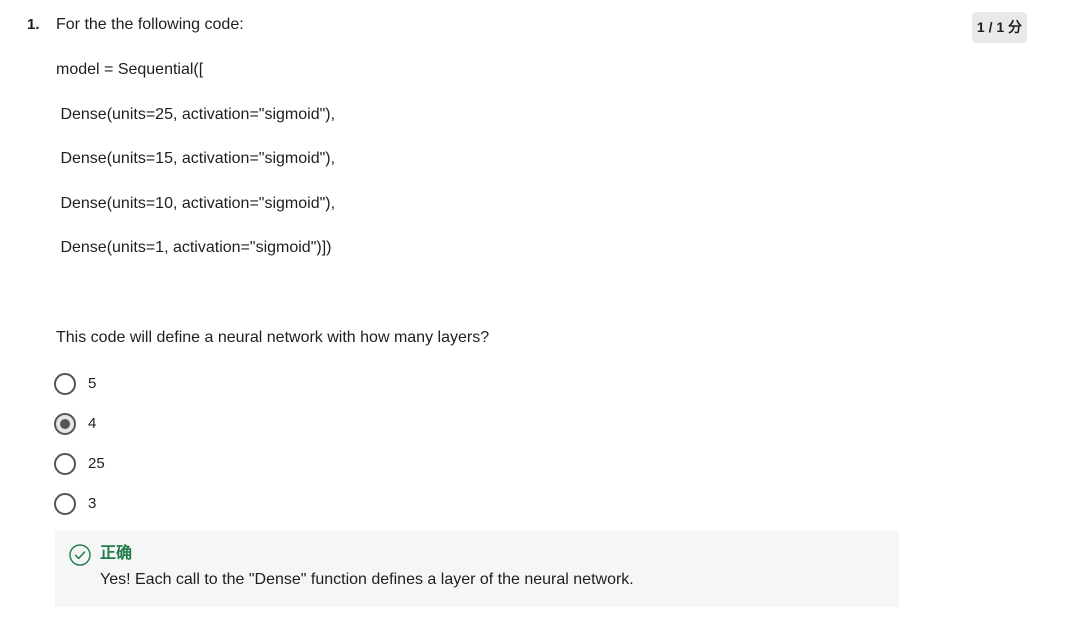 The image size is (1074, 623). Describe the element at coordinates (999, 27) in the screenshot. I see `score-badge: 1 / 1 分` at that location.